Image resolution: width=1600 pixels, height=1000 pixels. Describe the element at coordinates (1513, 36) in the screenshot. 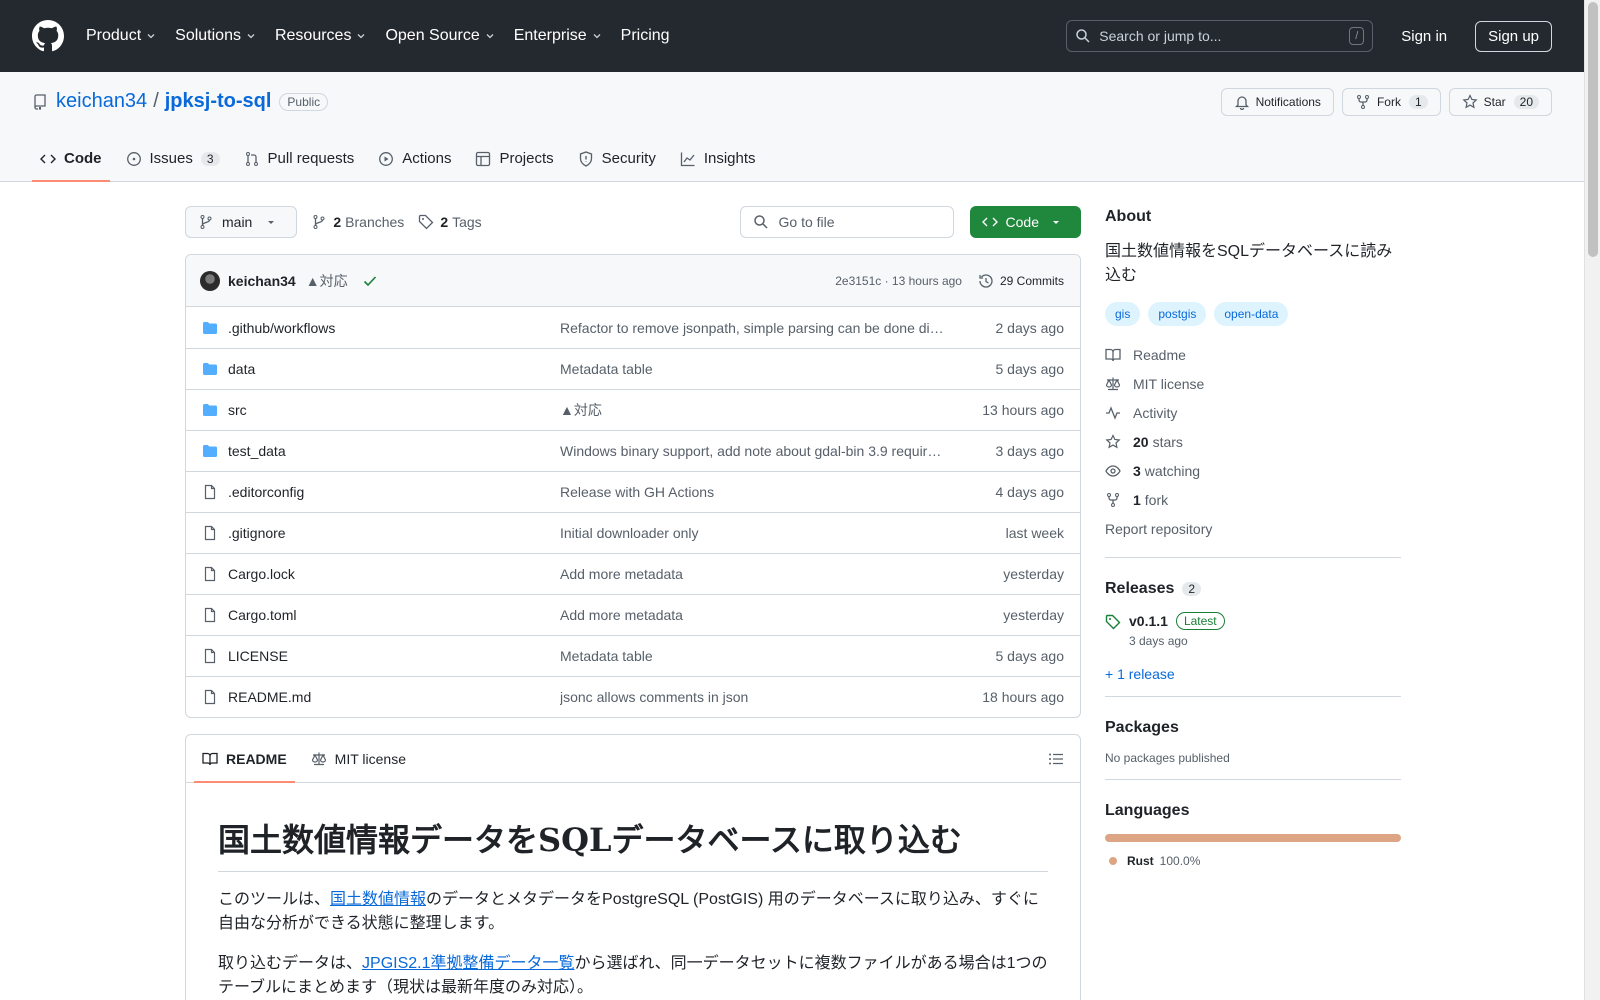

I see `sign-up-button: Sign up` at that location.